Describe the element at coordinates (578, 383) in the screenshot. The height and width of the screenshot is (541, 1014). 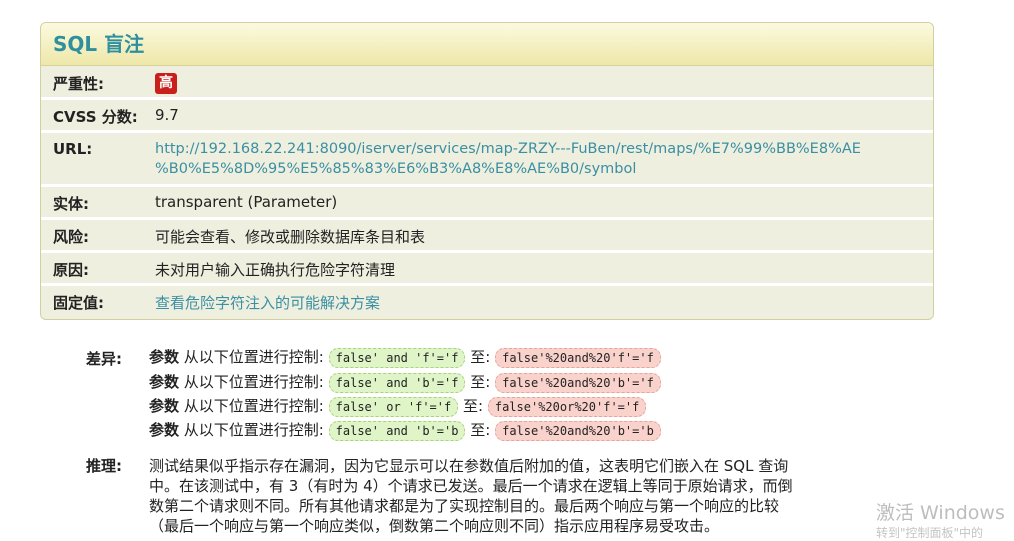
I see `modified-value: false'%20and%20'b'='f` at that location.